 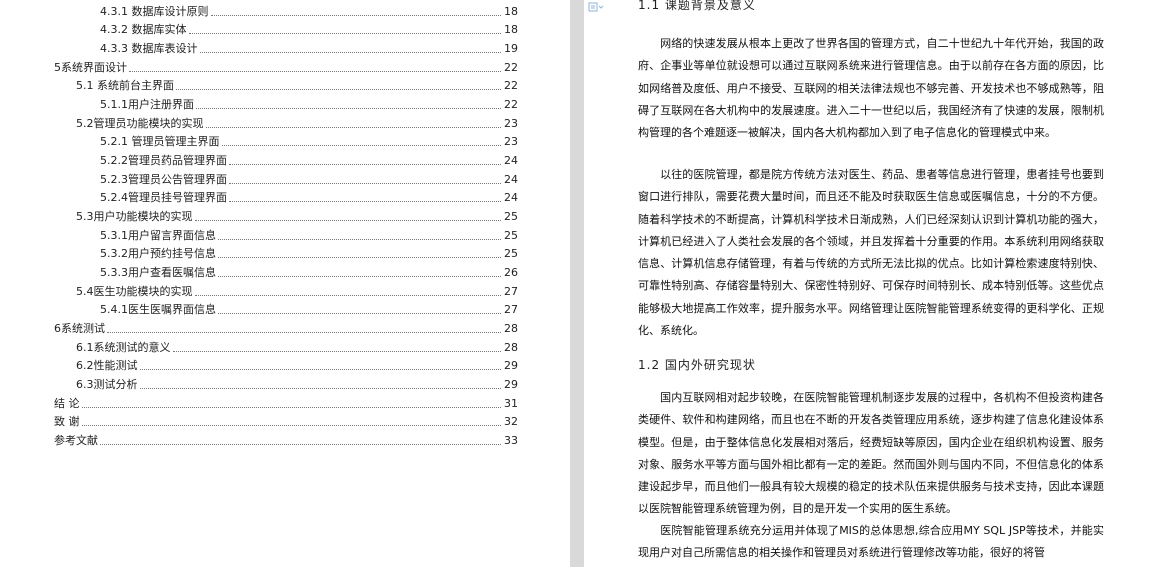 I want to click on toc-entry: 4.3.2 数据库实体 18, so click(x=309, y=29).